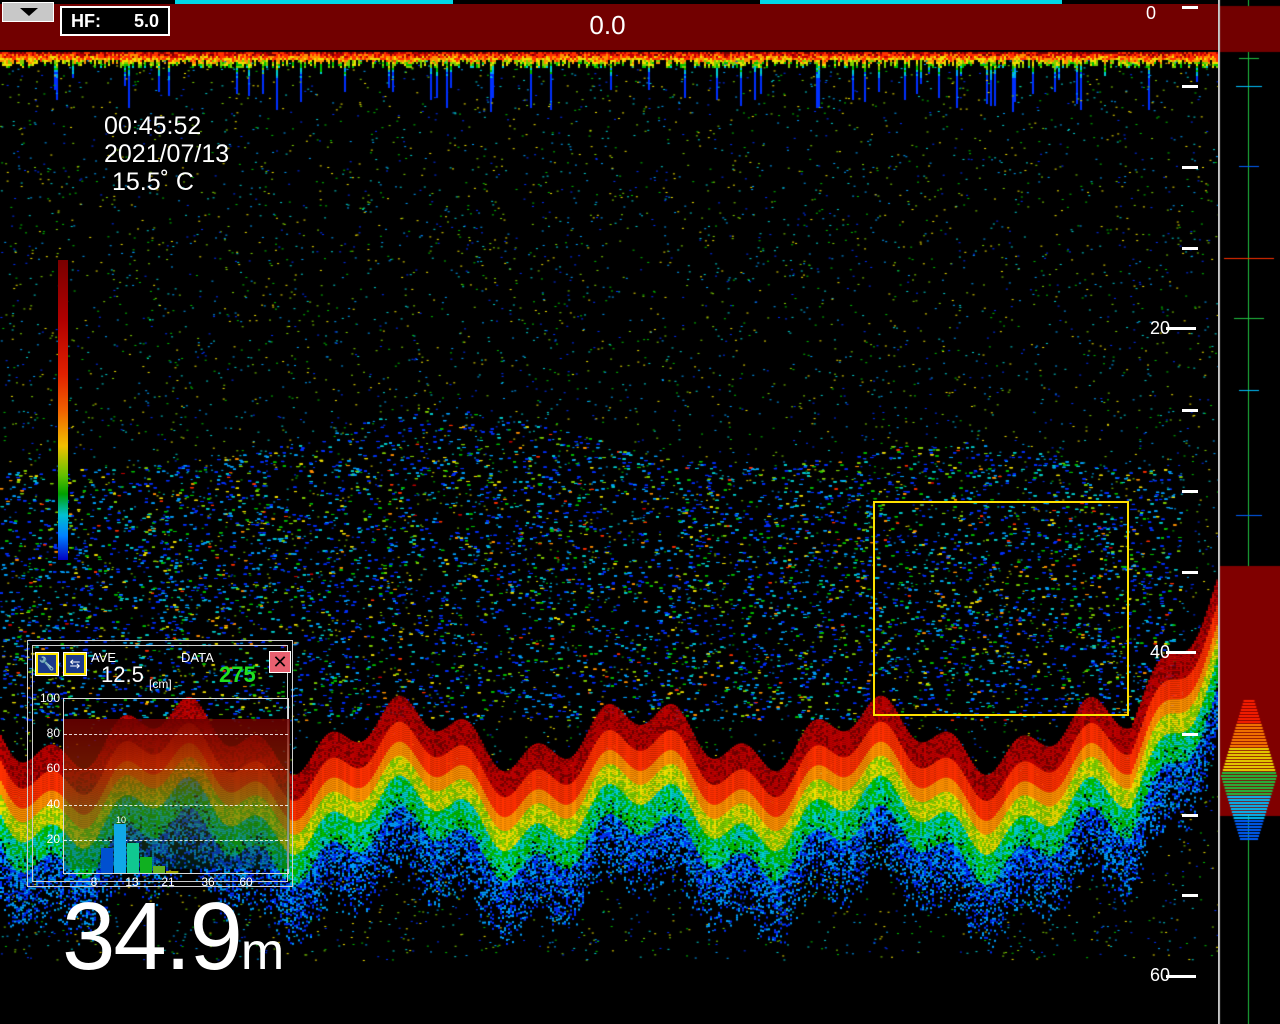 This screenshot has width=1280, height=1024. Describe the element at coordinates (86, 21) in the screenshot. I see `hf-label: HF:` at that location.